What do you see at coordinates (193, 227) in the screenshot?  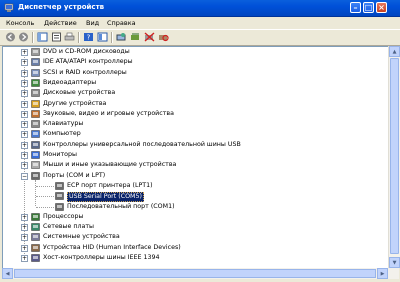 I see `tree-item-category: + Сетевые платы` at bounding box center [193, 227].